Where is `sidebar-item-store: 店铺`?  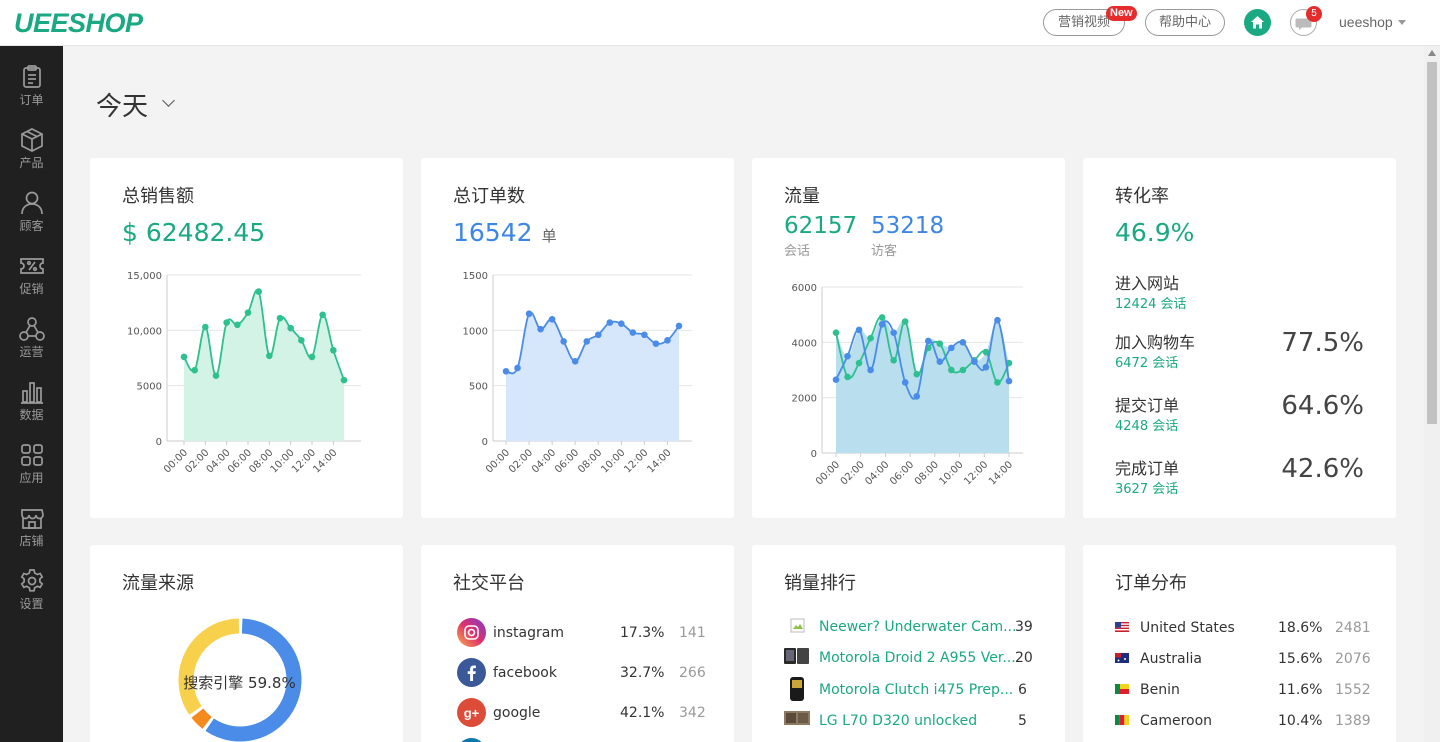 sidebar-item-store: 店铺 is located at coordinates (31, 535).